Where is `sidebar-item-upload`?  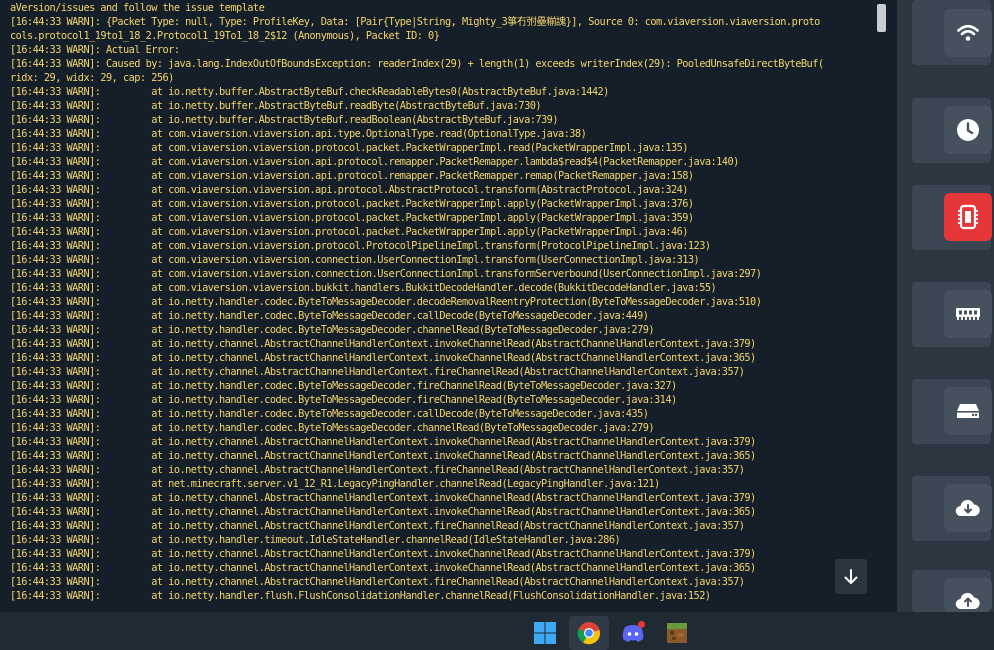 sidebar-item-upload is located at coordinates (952, 591).